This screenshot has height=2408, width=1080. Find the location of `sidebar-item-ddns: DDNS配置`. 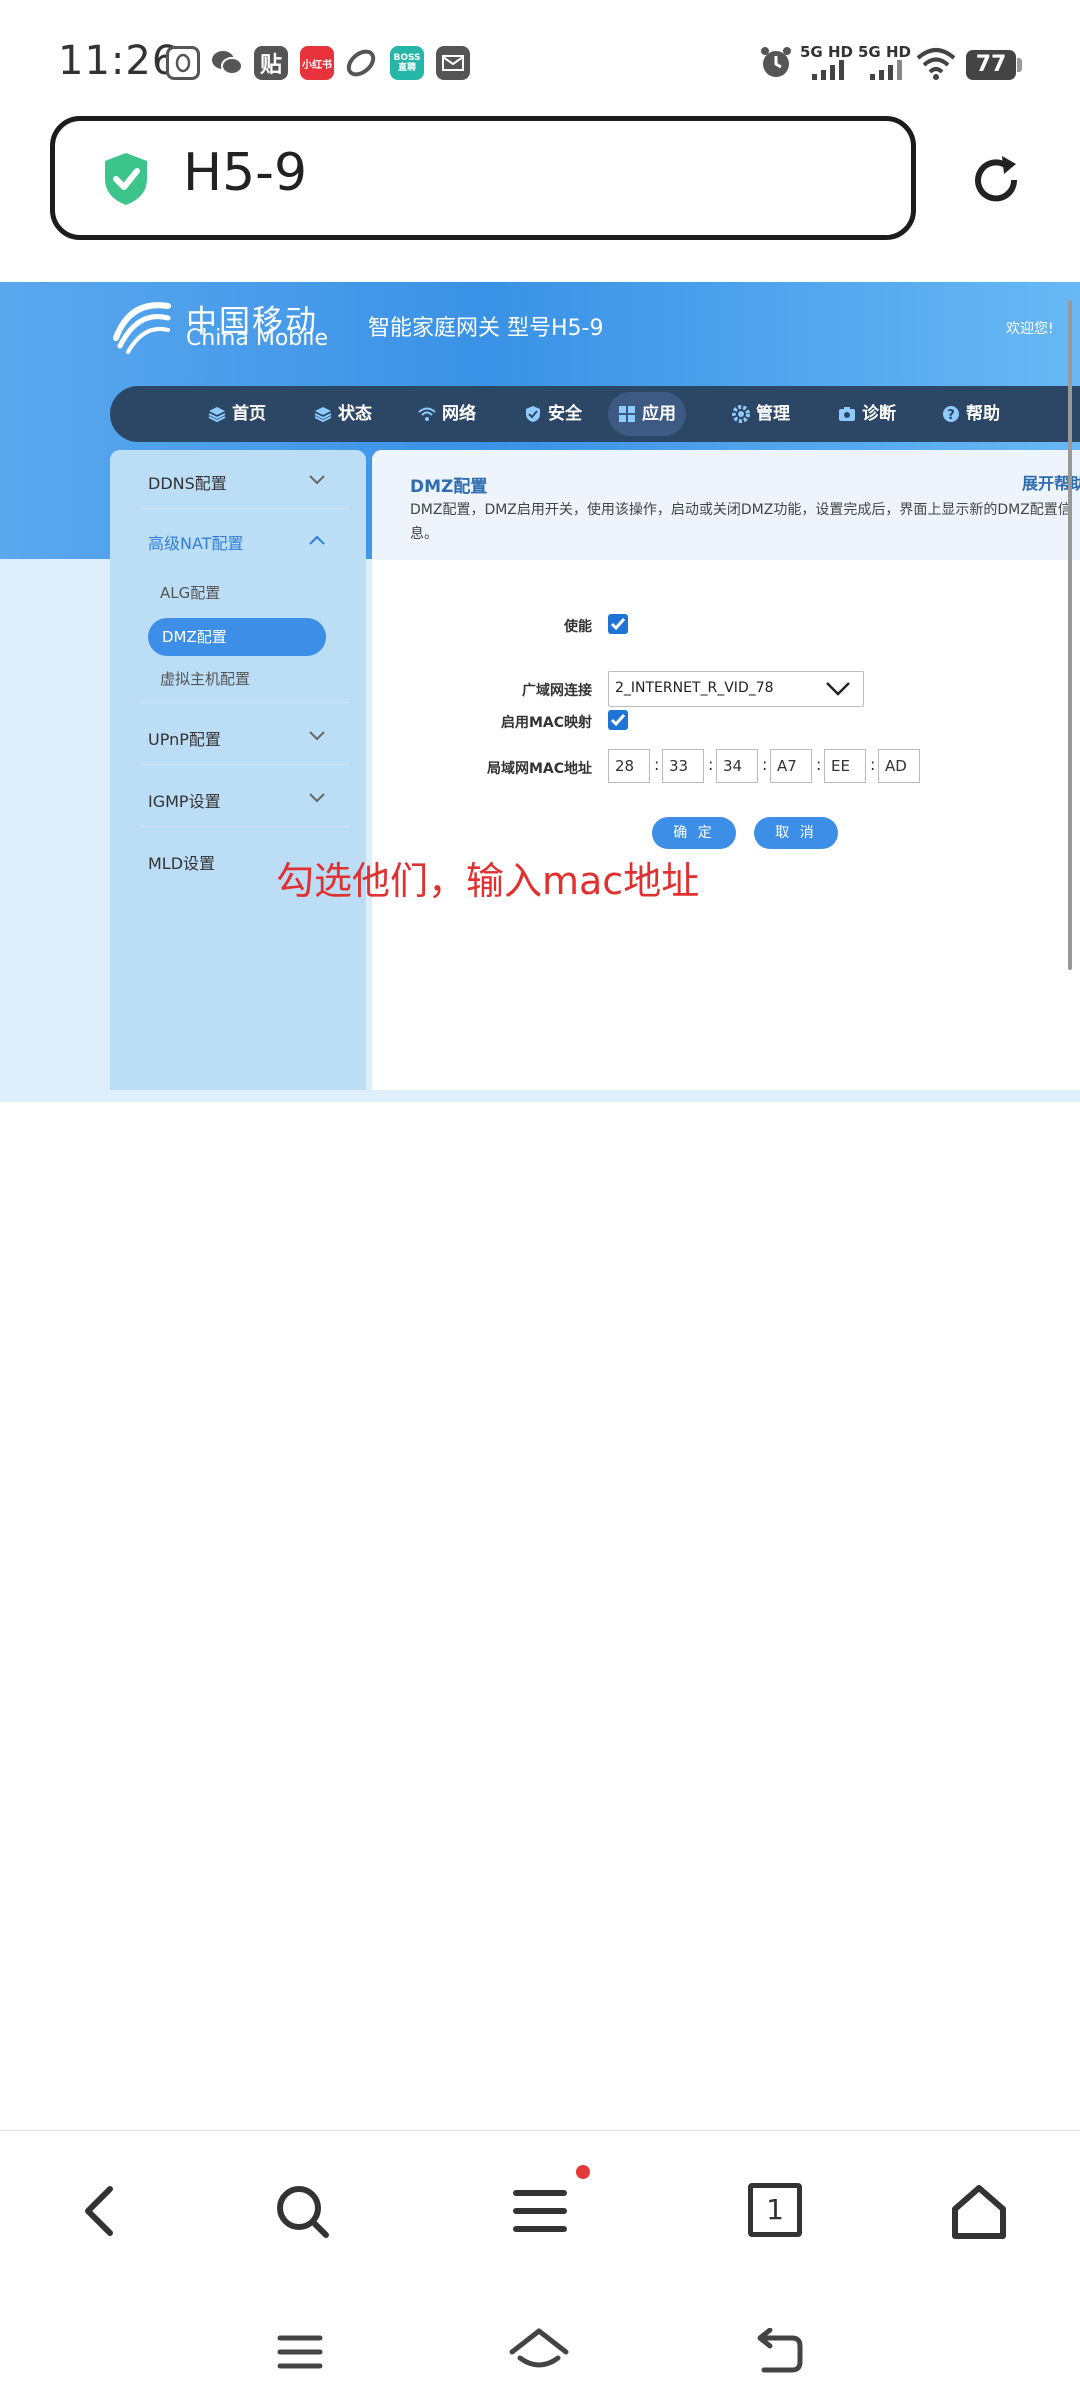

sidebar-item-ddns: DDNS配置 is located at coordinates (187, 482).